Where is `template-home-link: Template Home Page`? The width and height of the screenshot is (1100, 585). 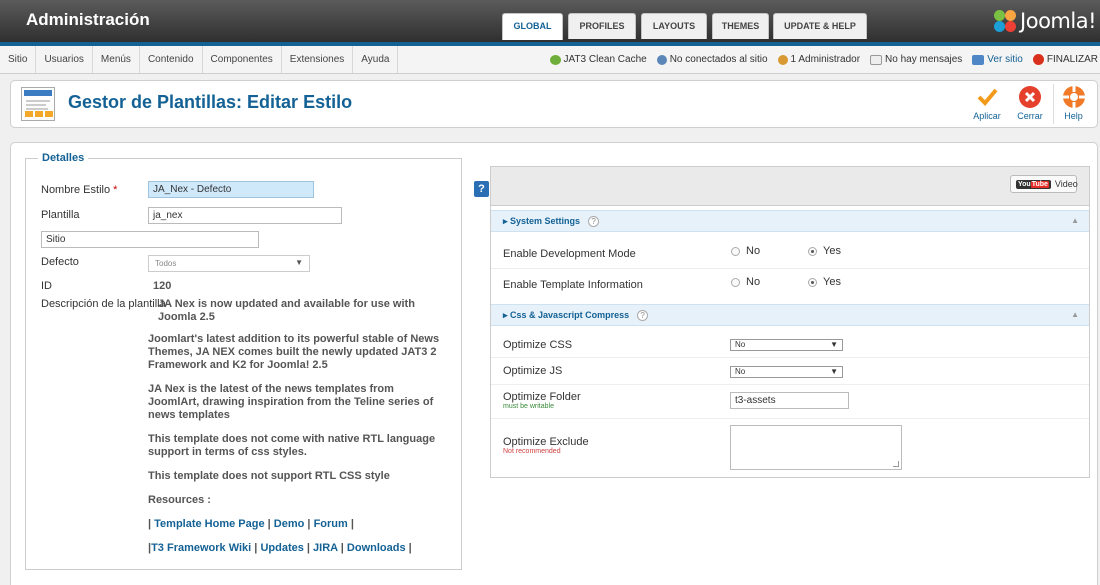 template-home-link: Template Home Page is located at coordinates (209, 524).